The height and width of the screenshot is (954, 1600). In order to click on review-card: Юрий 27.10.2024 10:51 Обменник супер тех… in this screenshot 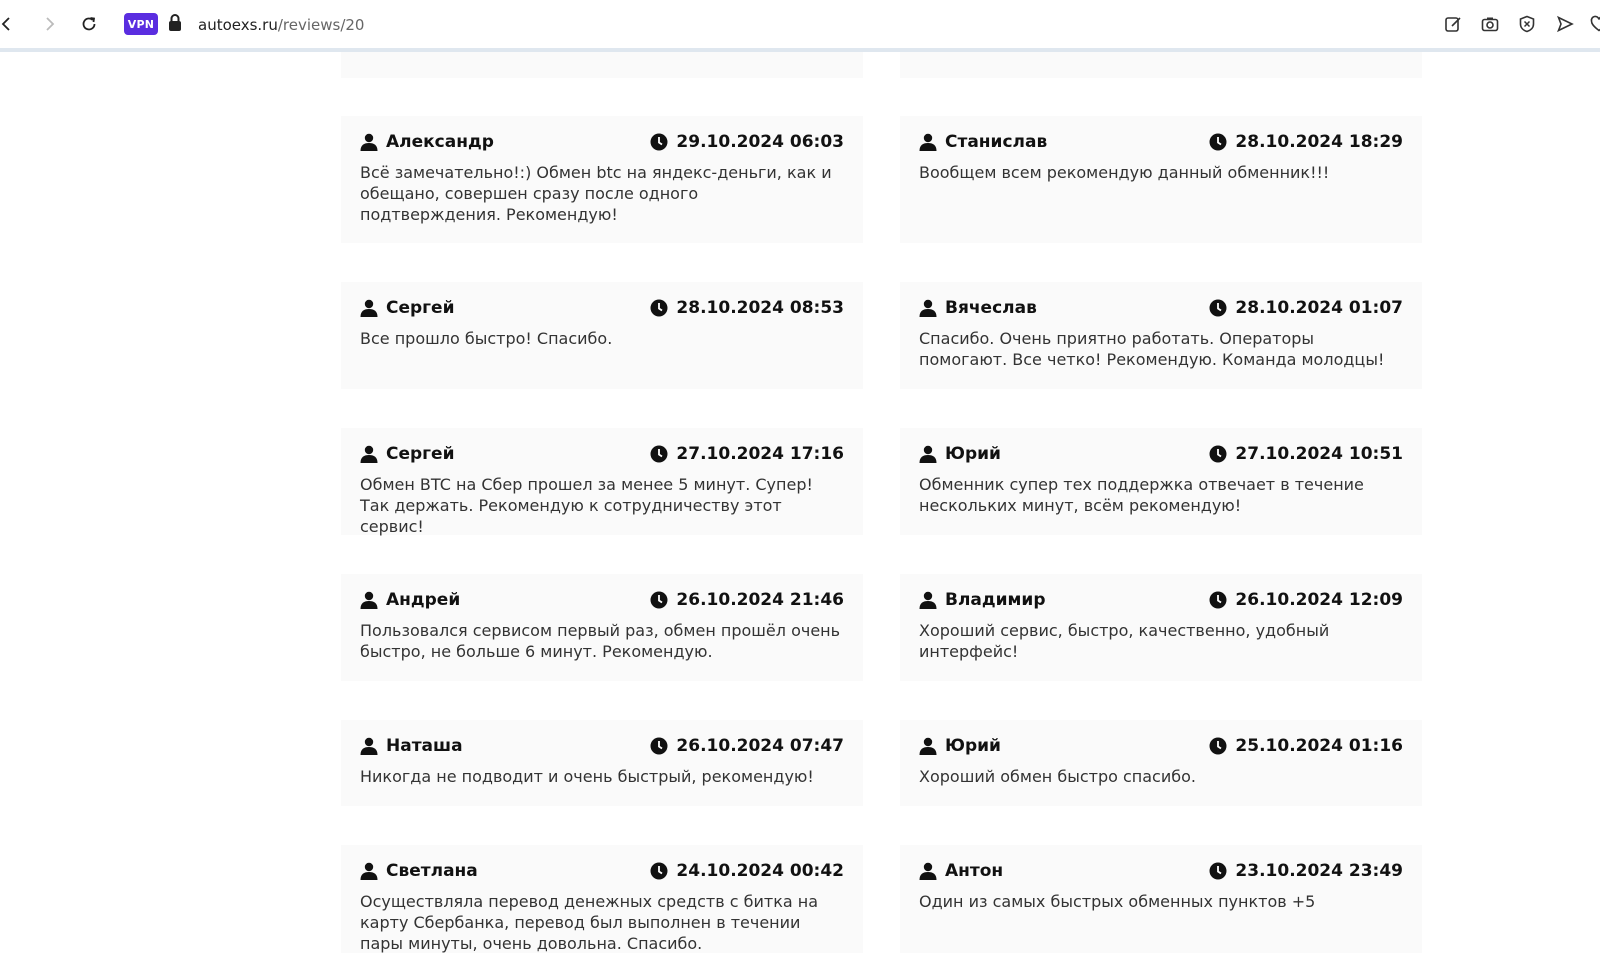, I will do `click(1161, 481)`.